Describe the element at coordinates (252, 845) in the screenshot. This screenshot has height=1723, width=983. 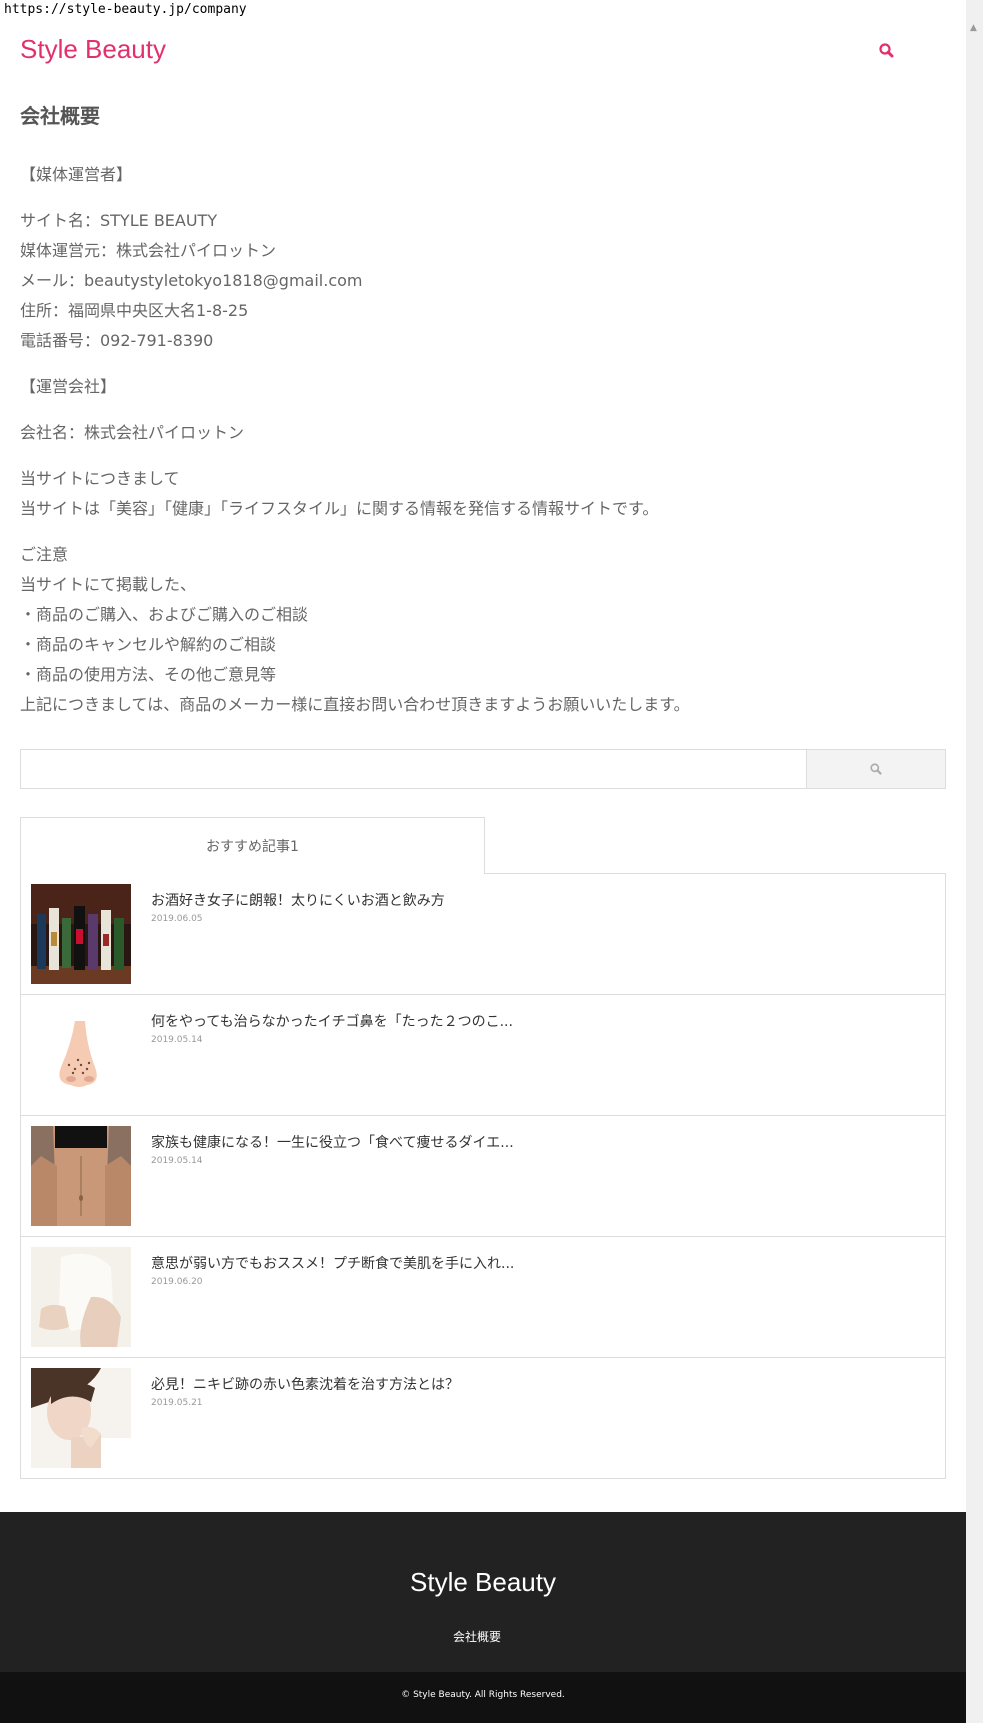
I see `tab-recommended: おすすめ記事1` at that location.